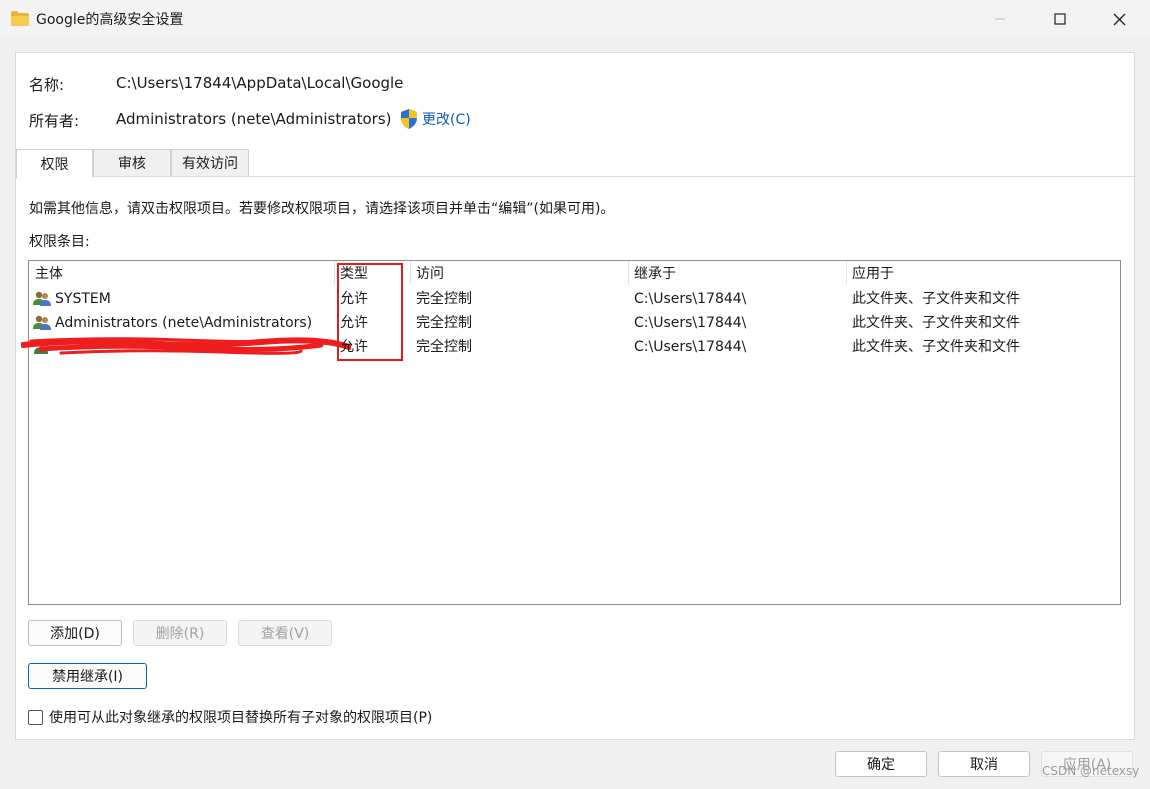 This screenshot has width=1150, height=789. Describe the element at coordinates (1091, 771) in the screenshot. I see `watermark: CSDN @netexsy` at that location.